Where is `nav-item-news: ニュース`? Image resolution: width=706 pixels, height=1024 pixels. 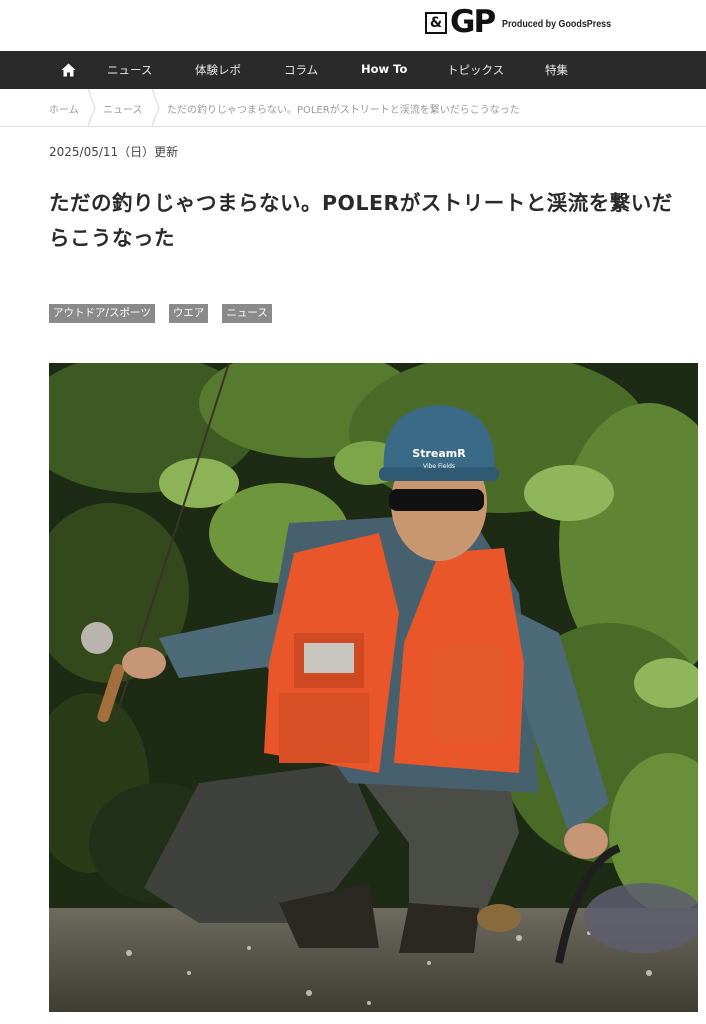
nav-item-news: ニュース is located at coordinates (129, 70).